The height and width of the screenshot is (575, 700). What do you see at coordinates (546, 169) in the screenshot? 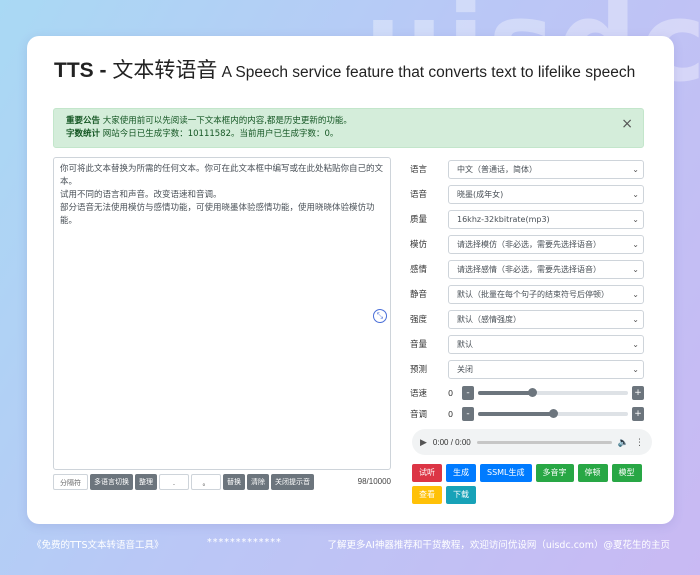
I see `language-select: 中文（普通话，简体） ⌄` at bounding box center [546, 169].